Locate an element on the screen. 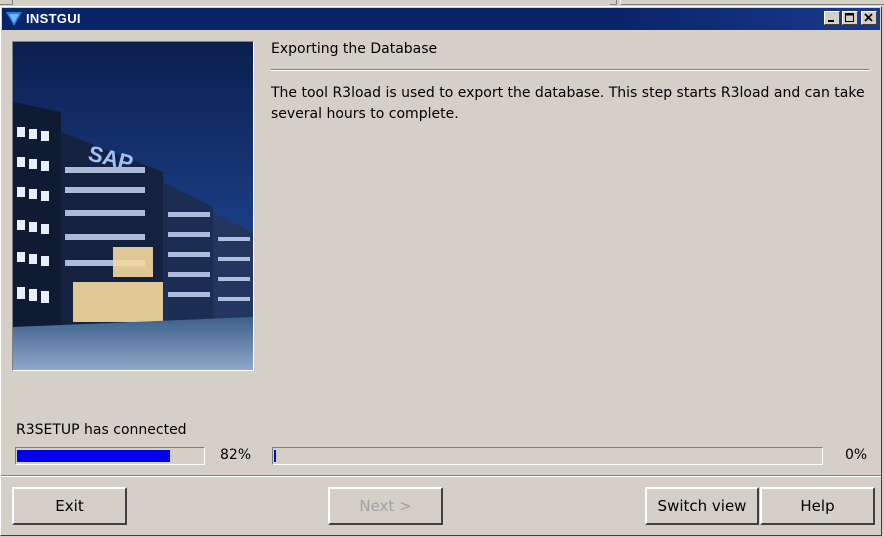  overall-progress-bar is located at coordinates (110, 456).